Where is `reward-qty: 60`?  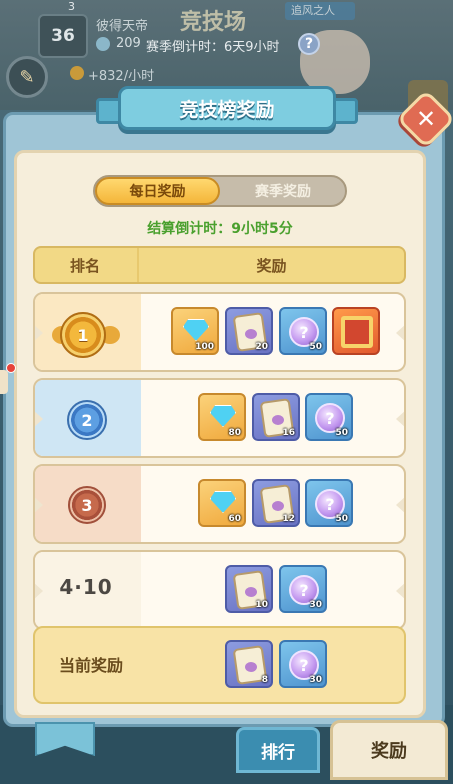 reward-qty: 60 is located at coordinates (234, 519).